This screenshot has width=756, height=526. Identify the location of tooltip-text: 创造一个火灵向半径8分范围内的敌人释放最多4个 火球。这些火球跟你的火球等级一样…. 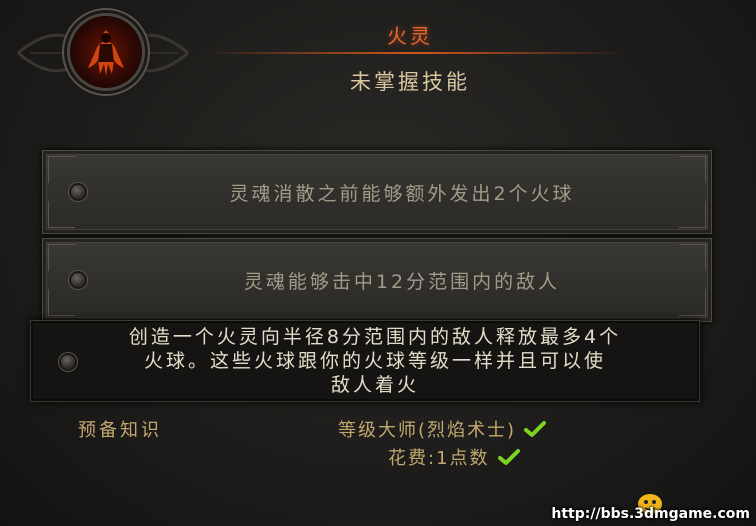
(375, 361).